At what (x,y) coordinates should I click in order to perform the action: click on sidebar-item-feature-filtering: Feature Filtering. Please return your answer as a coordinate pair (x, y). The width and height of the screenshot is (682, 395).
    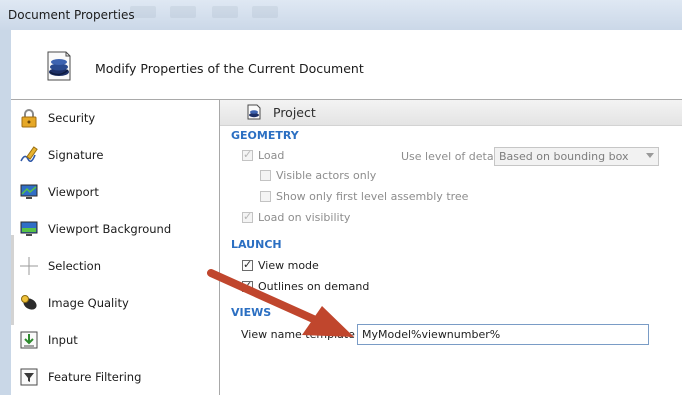
    Looking at the image, I should click on (115, 377).